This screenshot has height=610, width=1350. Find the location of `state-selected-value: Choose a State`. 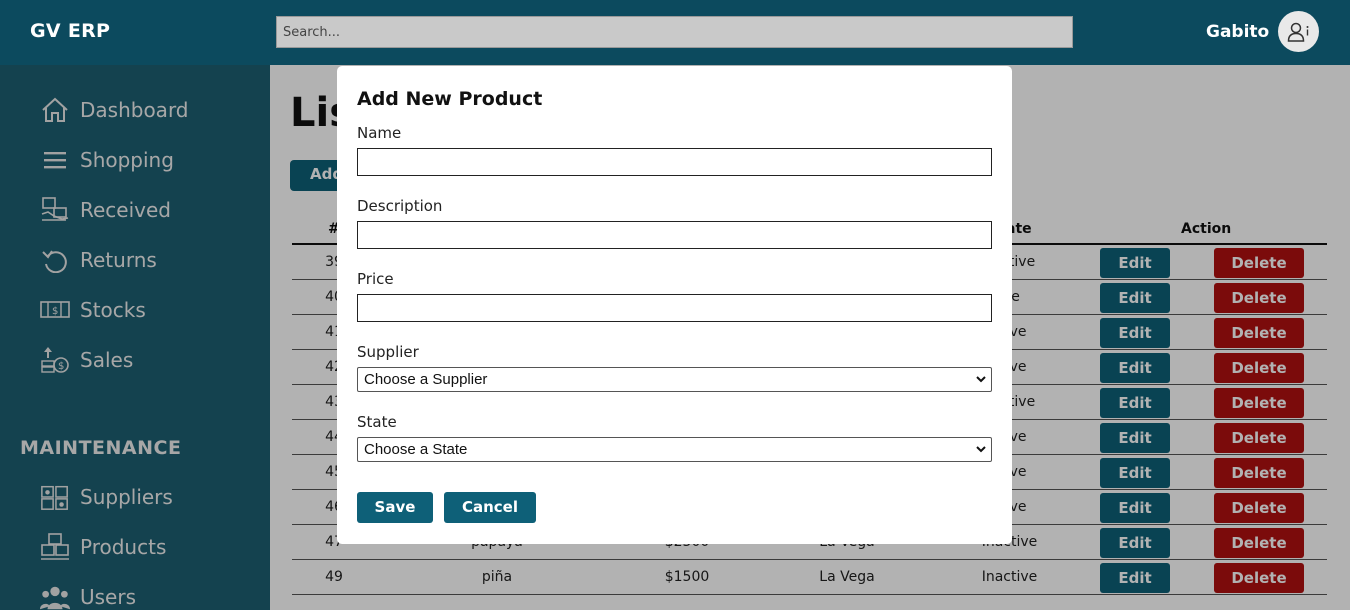

state-selected-value: Choose a State is located at coordinates (416, 449).